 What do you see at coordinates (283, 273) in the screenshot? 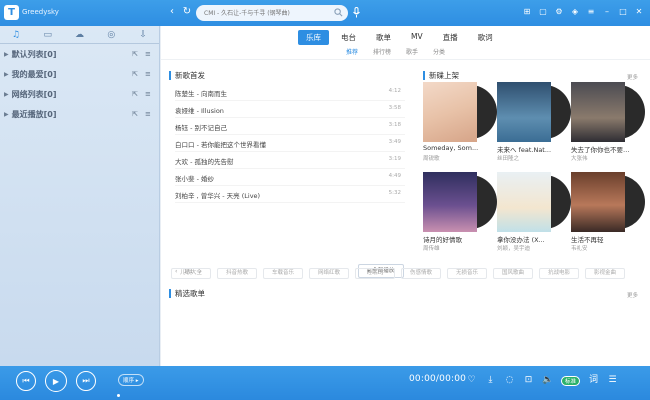
I see `category-tag: 车载音乐` at bounding box center [283, 273].